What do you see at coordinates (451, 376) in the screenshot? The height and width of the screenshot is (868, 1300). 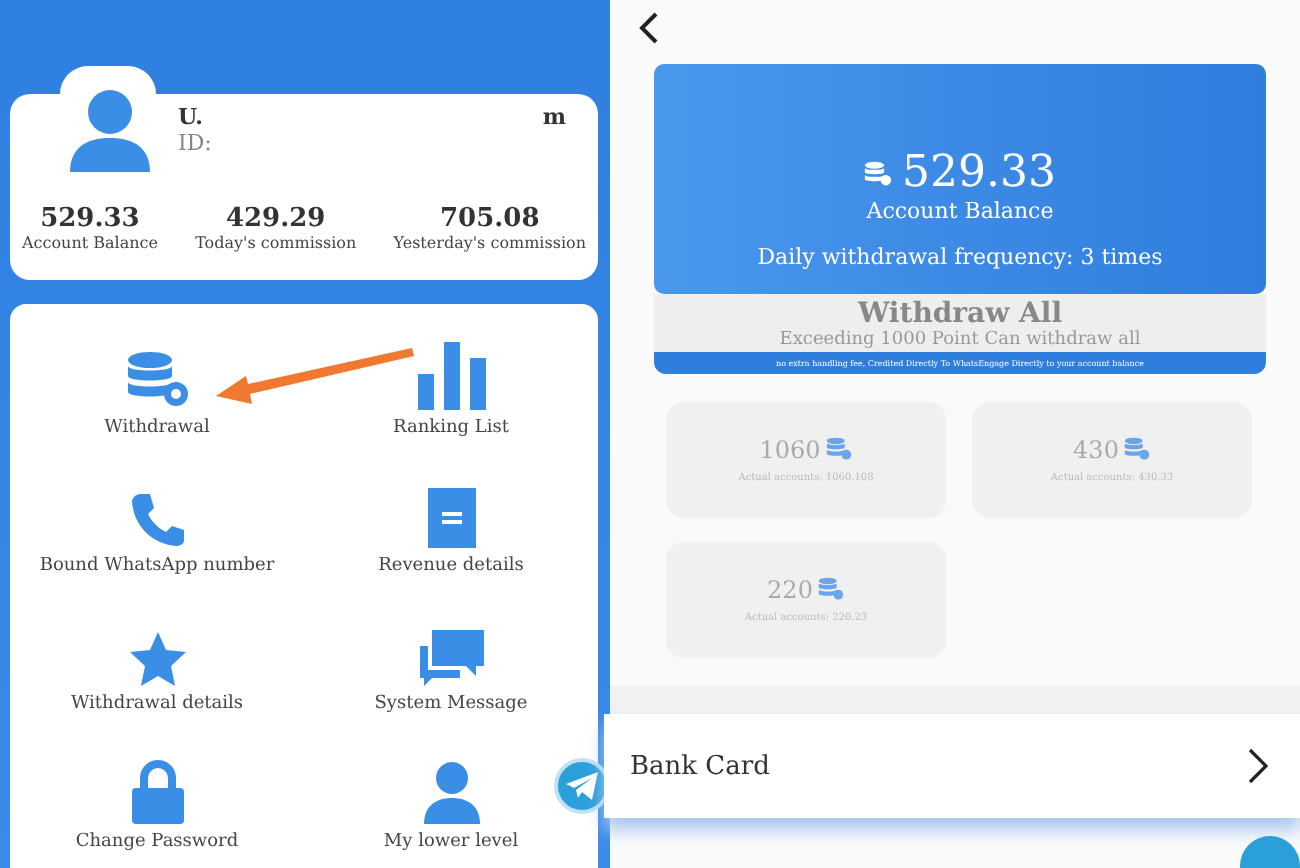 I see `bar-chart-icon` at bounding box center [451, 376].